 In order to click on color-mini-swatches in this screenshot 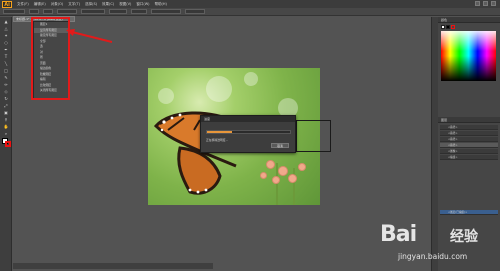, I will do `click(448, 27)`.